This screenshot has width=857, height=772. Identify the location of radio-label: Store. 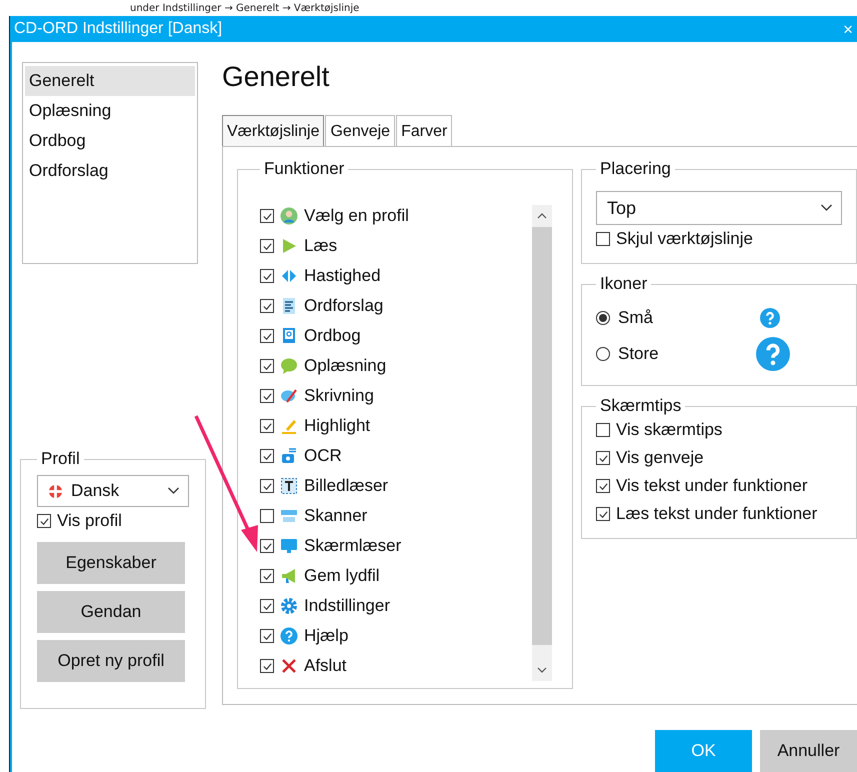
(638, 354).